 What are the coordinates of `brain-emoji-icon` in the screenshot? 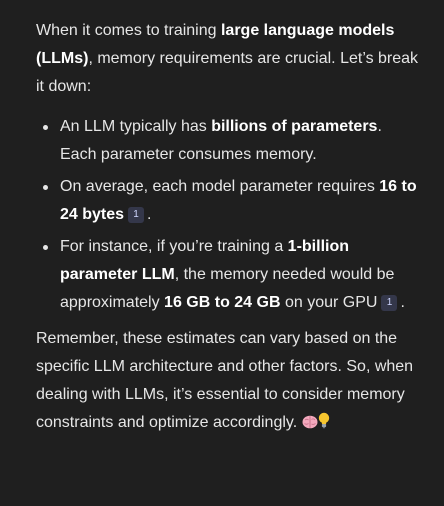 It's located at (310, 425).